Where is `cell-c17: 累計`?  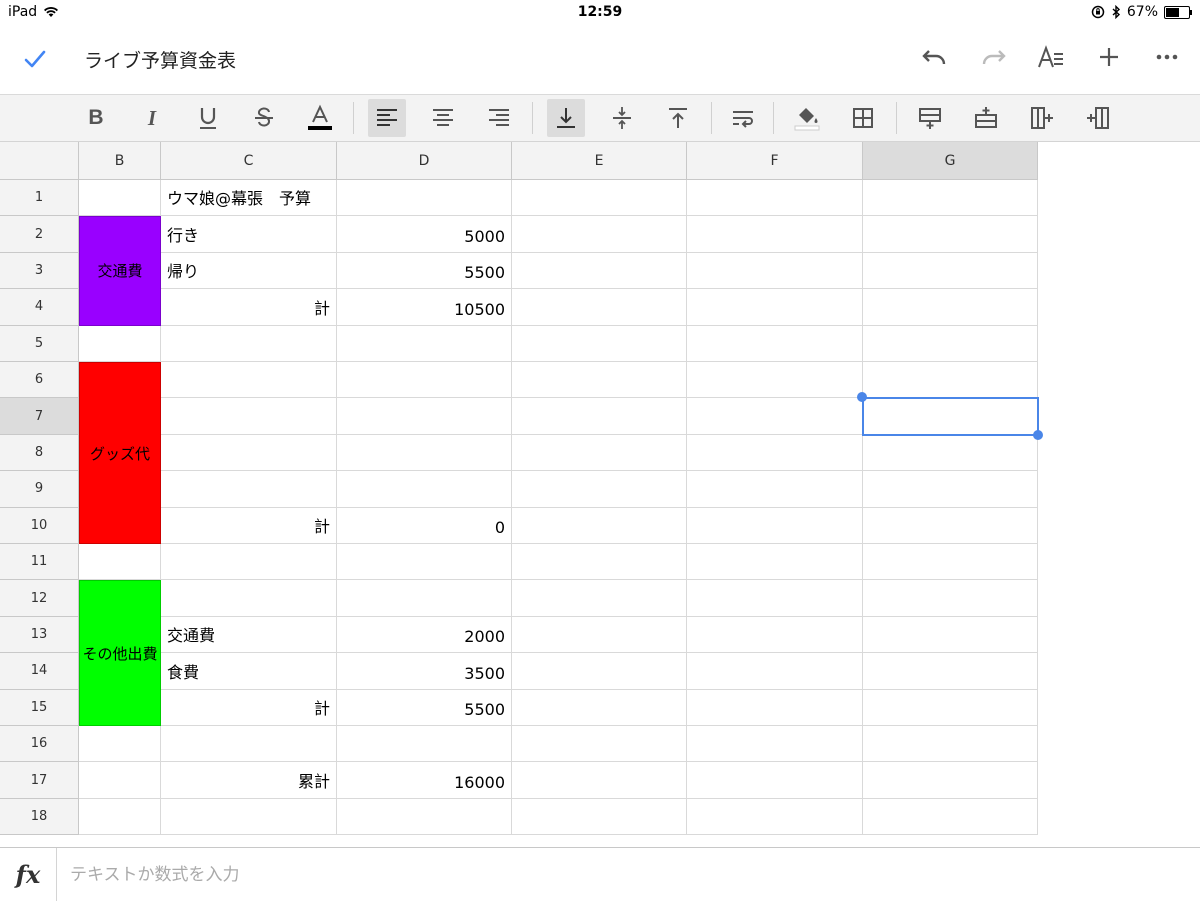 cell-c17: 累計 is located at coordinates (249, 780).